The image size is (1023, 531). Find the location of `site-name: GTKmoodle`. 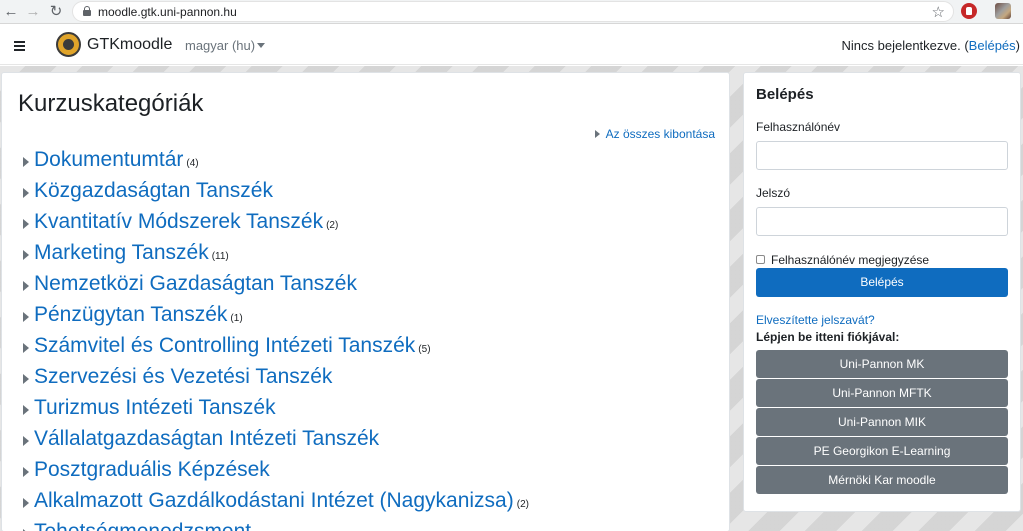

site-name: GTKmoodle is located at coordinates (129, 45).